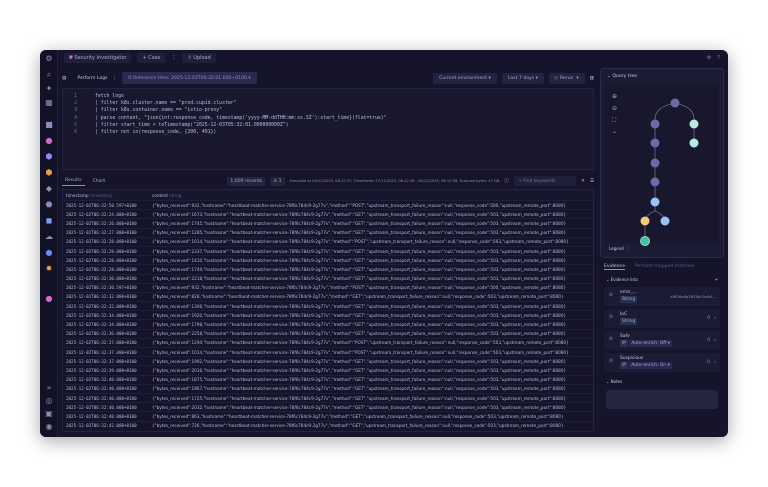 The height and width of the screenshot is (487, 768). I want to click on column-timestamp: timestamp timestamp, so click(106, 195).